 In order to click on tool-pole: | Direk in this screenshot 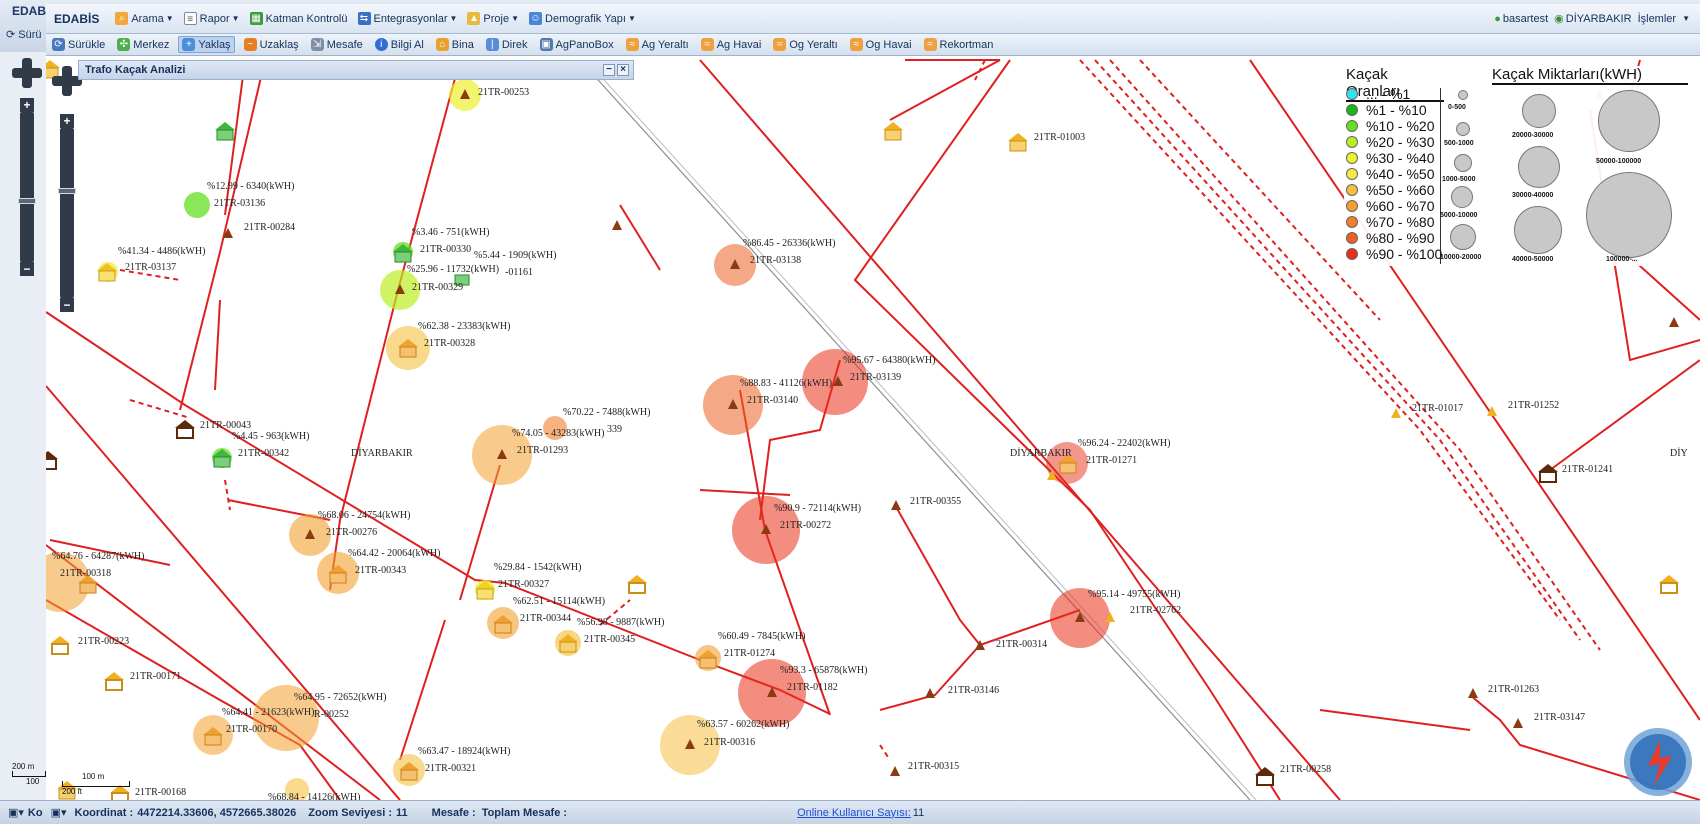, I will do `click(507, 44)`.